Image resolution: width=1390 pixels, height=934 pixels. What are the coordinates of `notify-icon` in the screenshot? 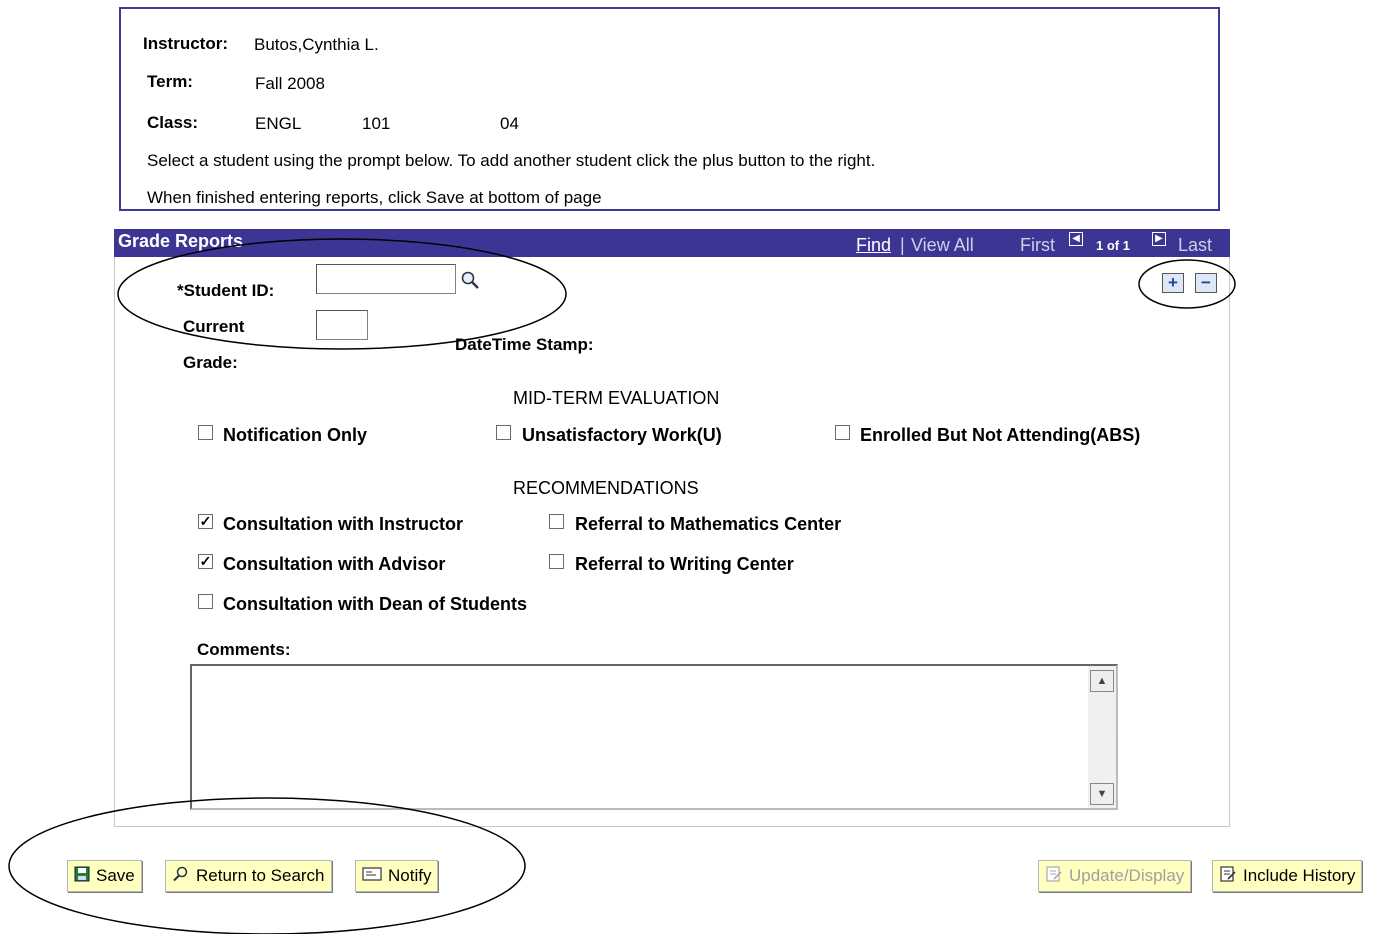 It's located at (372, 877).